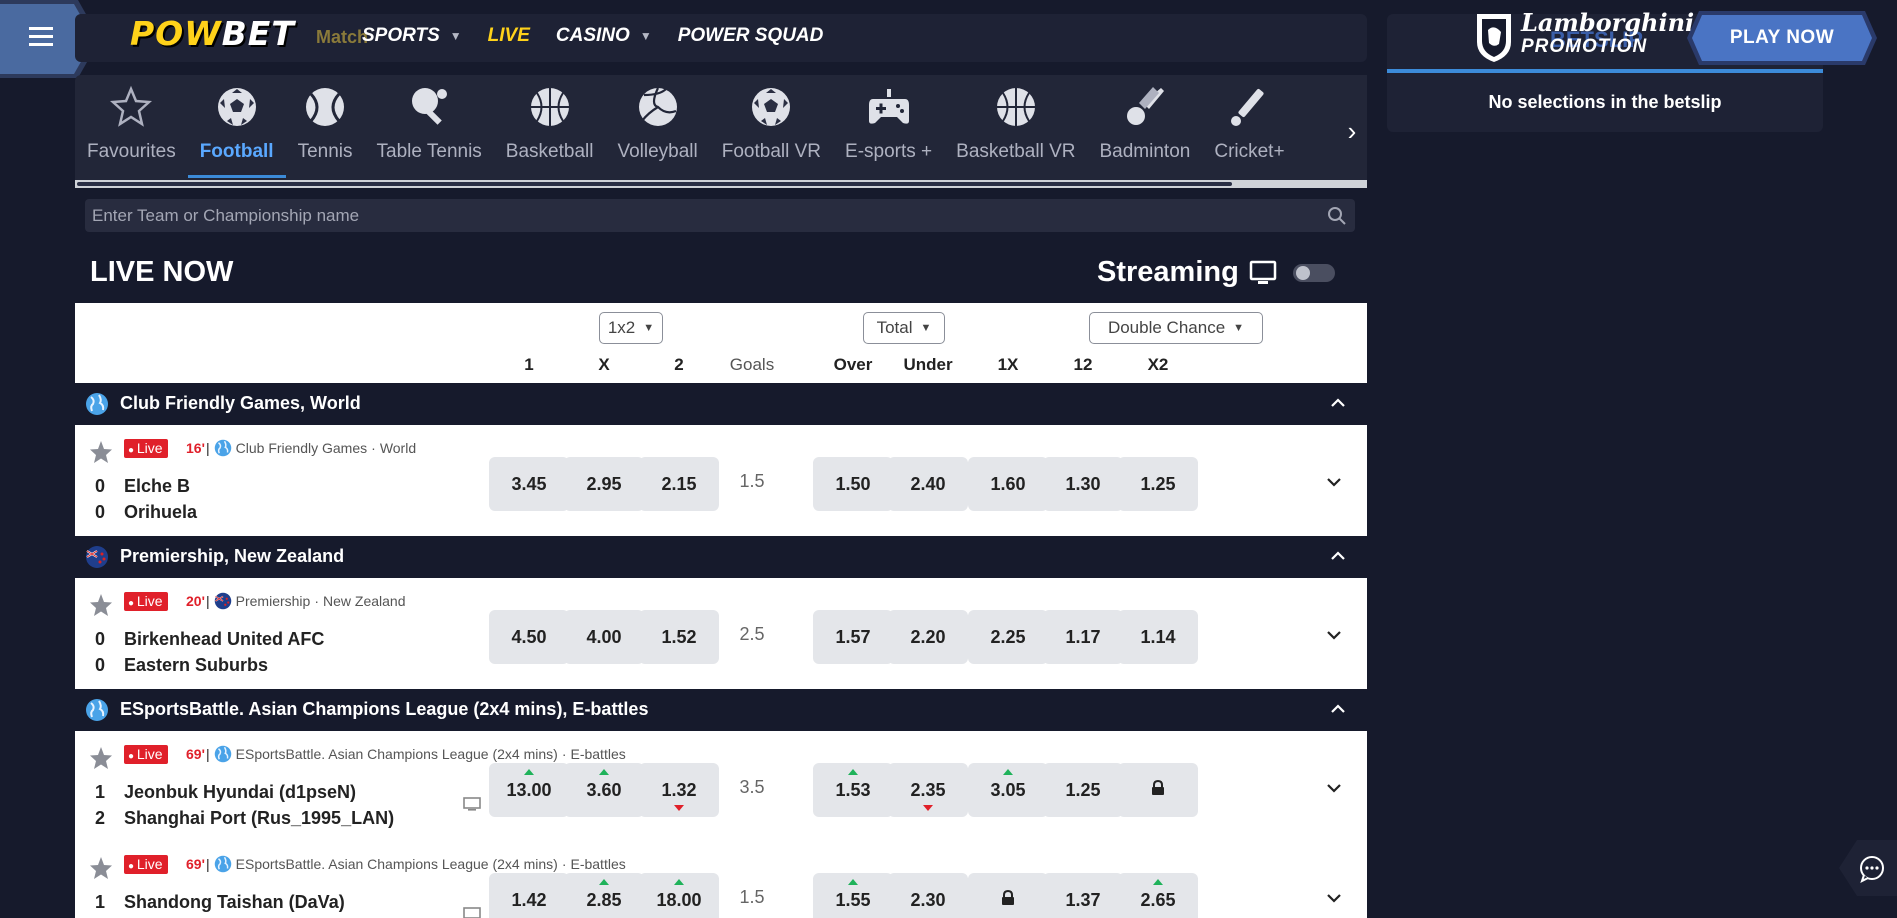 The width and height of the screenshot is (1897, 918). I want to click on sport-tab-table-tennis: Table Tennis, so click(429, 127).